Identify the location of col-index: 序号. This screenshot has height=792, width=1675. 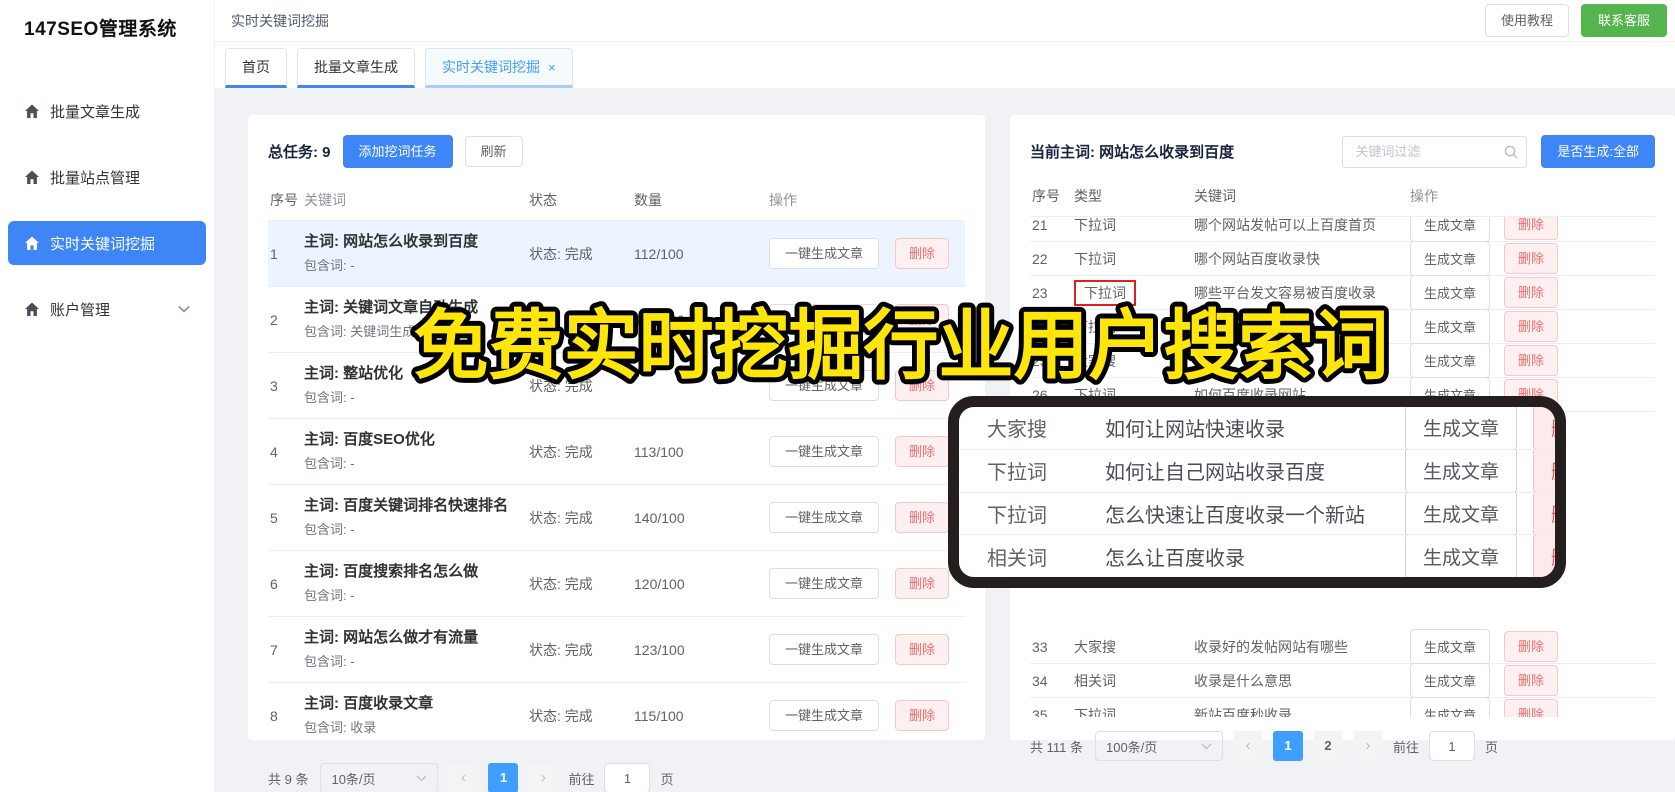
(284, 200).